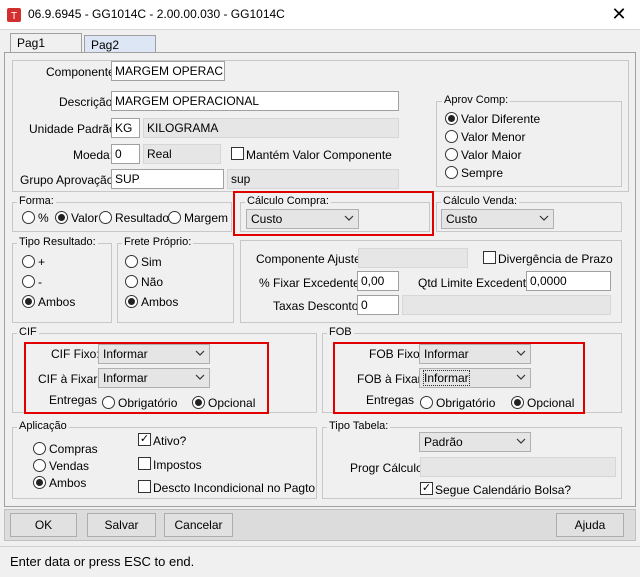 Image resolution: width=640 pixels, height=577 pixels. I want to click on unidade-input: KG, so click(125, 128).